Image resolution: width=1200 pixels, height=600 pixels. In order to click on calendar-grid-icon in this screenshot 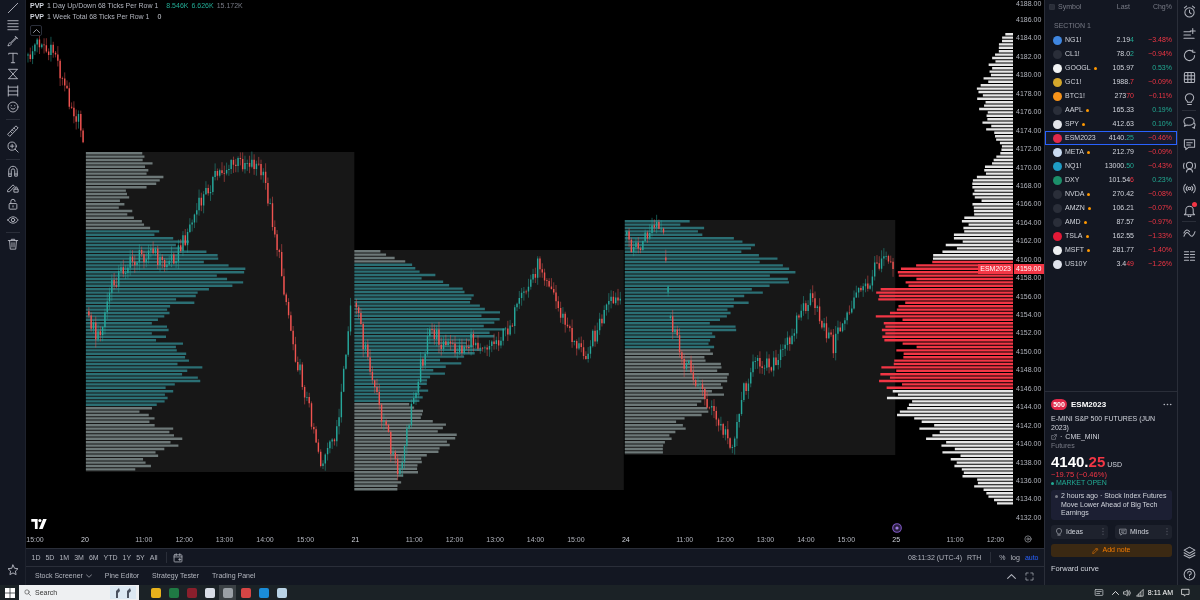, I will do `click(1189, 77)`.